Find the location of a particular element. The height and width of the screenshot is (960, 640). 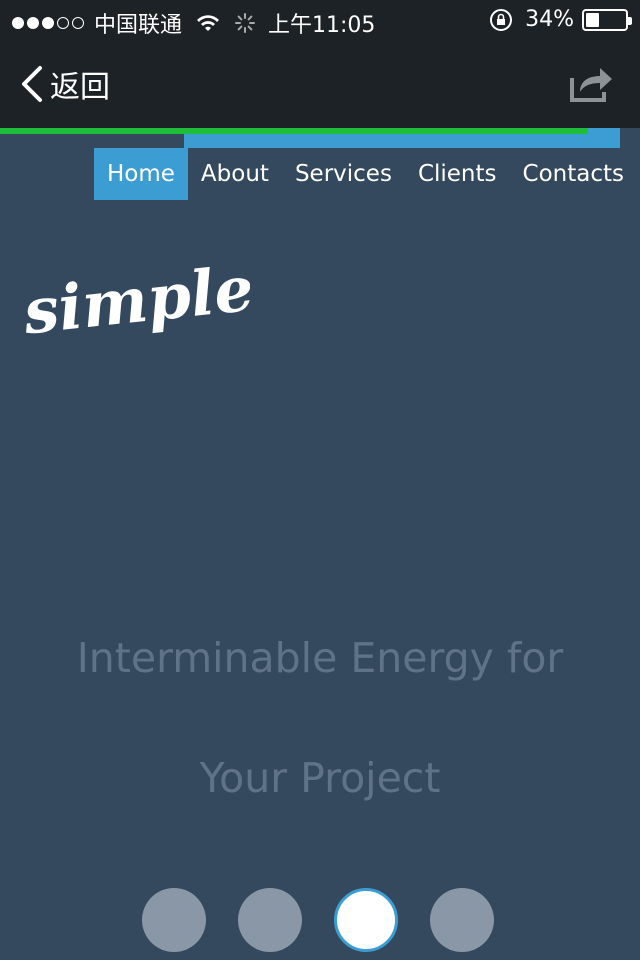

status-right: 34% is located at coordinates (560, 19).